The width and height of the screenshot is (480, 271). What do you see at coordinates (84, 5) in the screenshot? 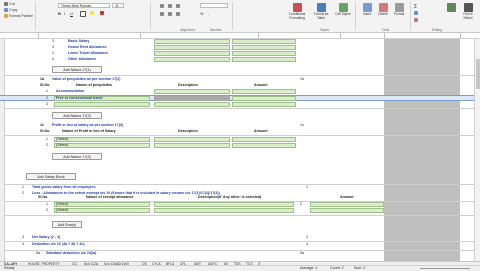
I see `font-name-select: Times New Roman` at bounding box center [84, 5].